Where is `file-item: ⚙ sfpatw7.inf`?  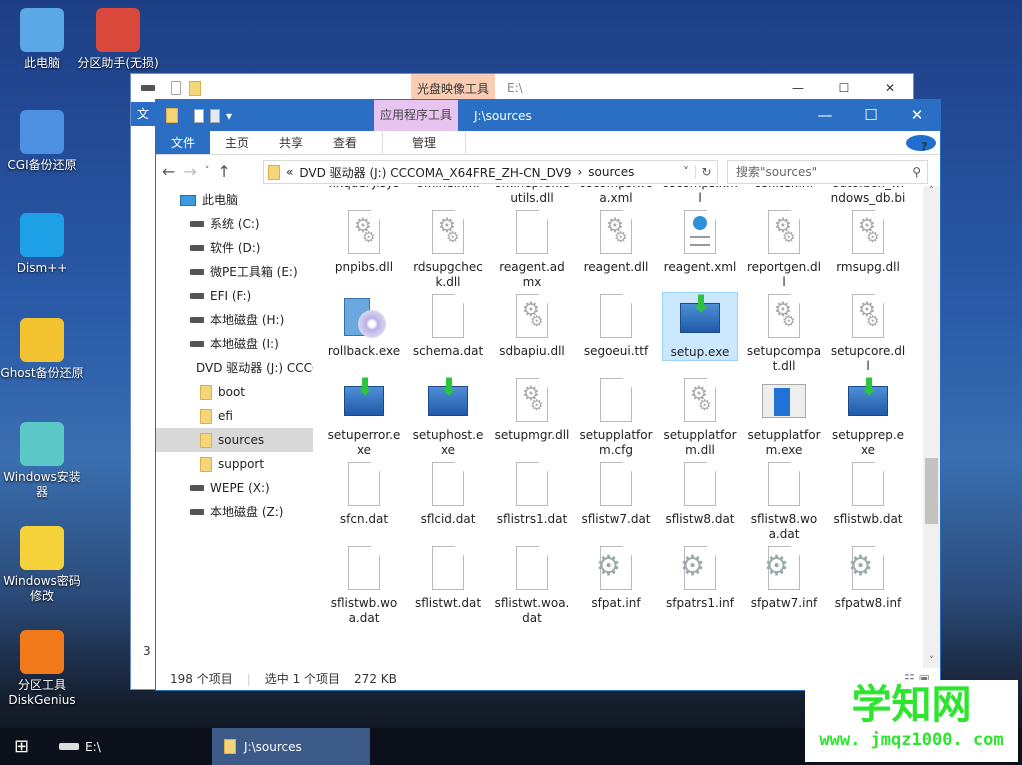
file-item: ⚙ sfpatw7.inf is located at coordinates (784, 577).